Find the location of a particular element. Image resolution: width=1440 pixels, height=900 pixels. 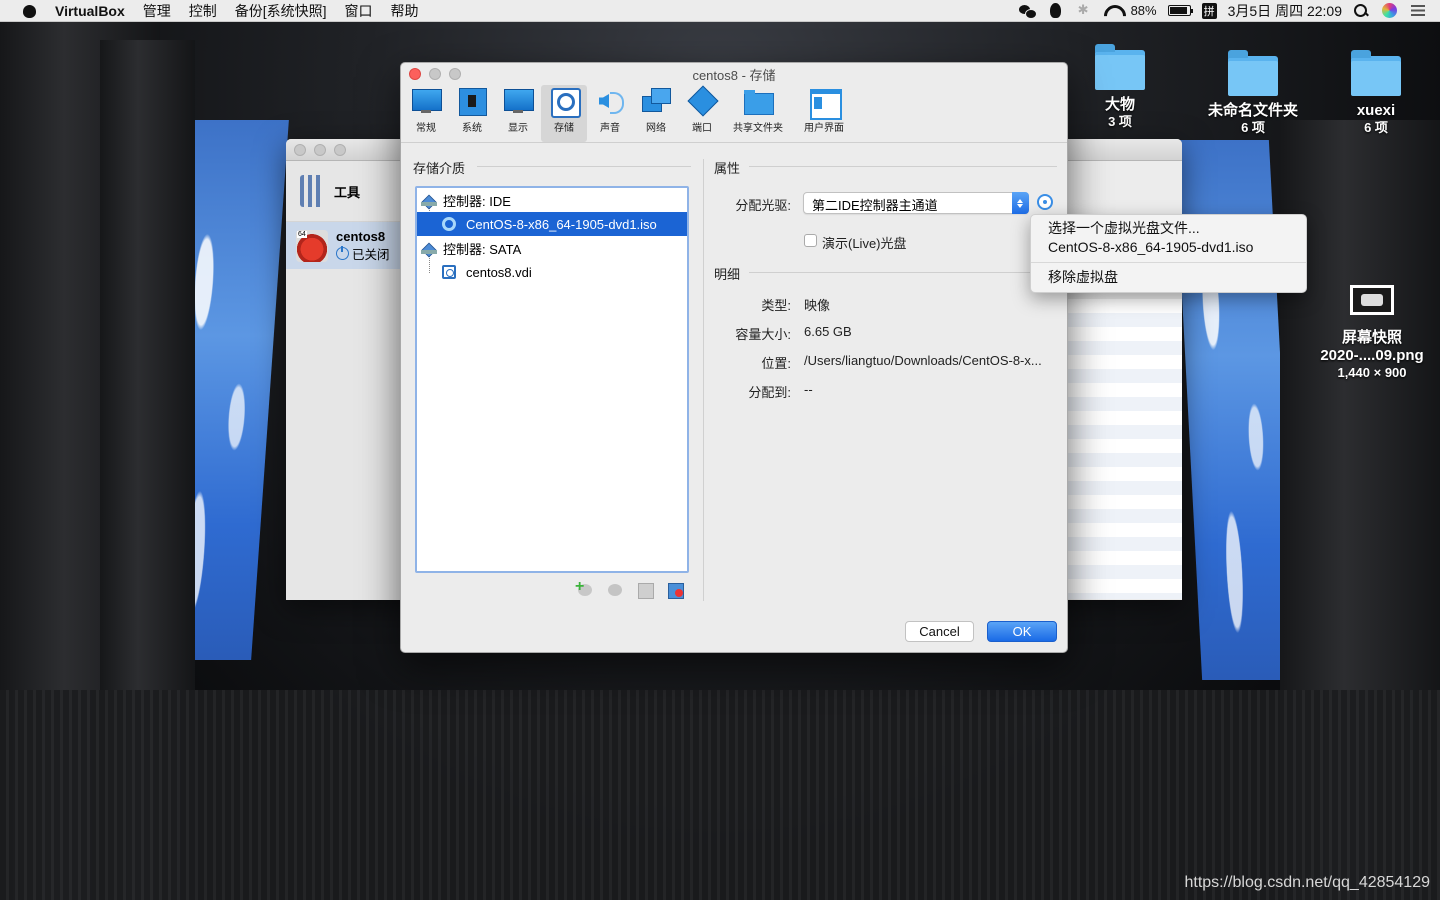

tab-storage: 存储 is located at coordinates (564, 113).